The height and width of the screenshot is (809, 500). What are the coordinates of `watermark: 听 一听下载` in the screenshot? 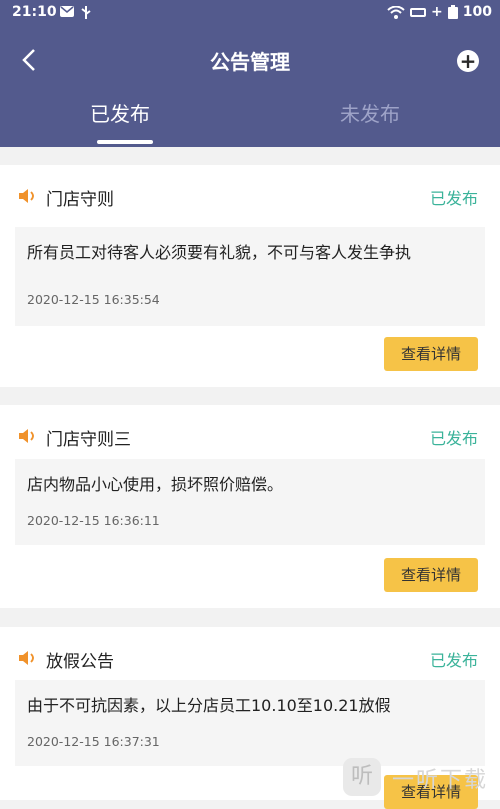 It's located at (418, 777).